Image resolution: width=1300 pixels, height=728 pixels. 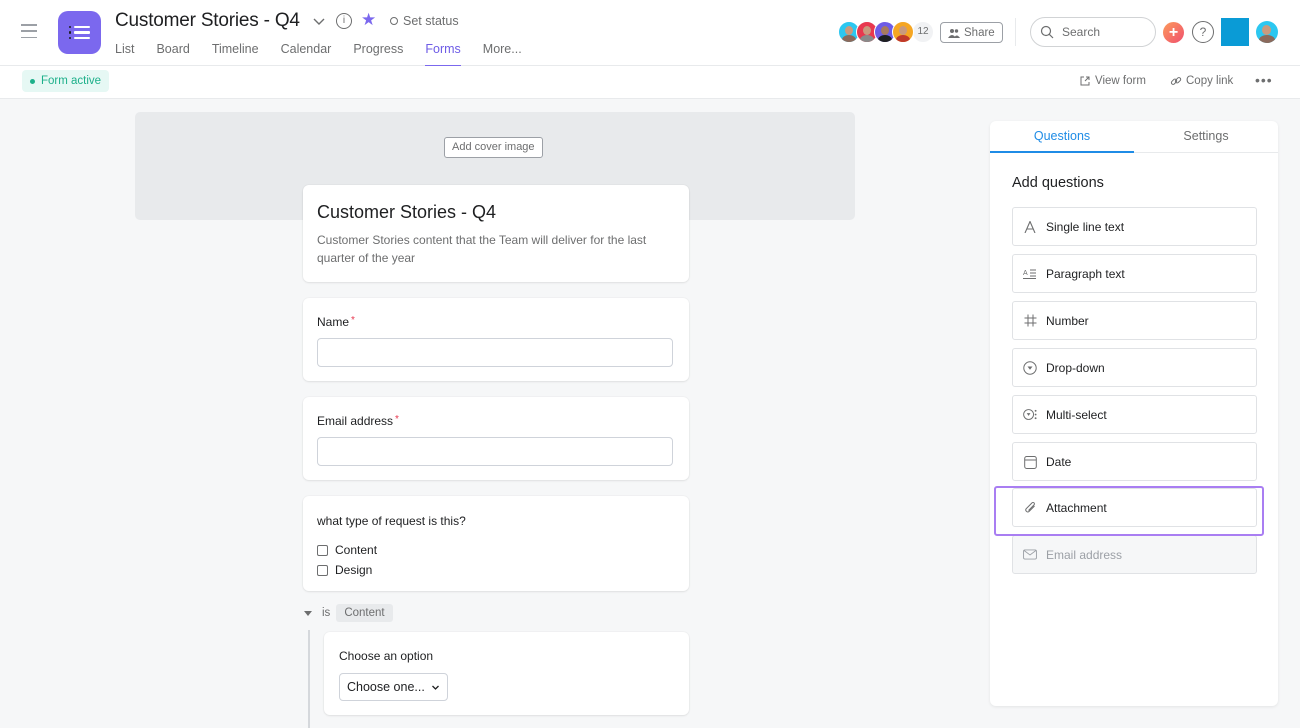 What do you see at coordinates (1203, 32) in the screenshot?
I see `help-icon: ?` at bounding box center [1203, 32].